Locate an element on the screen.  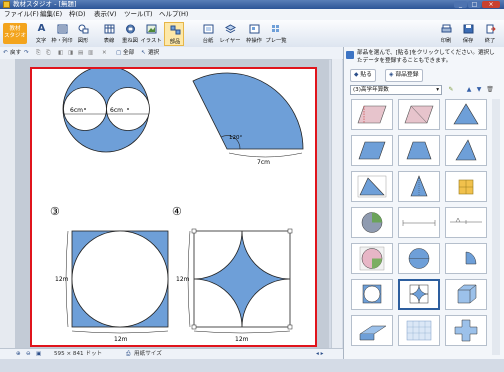
paste-arrow-icon: ◆ is located at coordinates (356, 75).